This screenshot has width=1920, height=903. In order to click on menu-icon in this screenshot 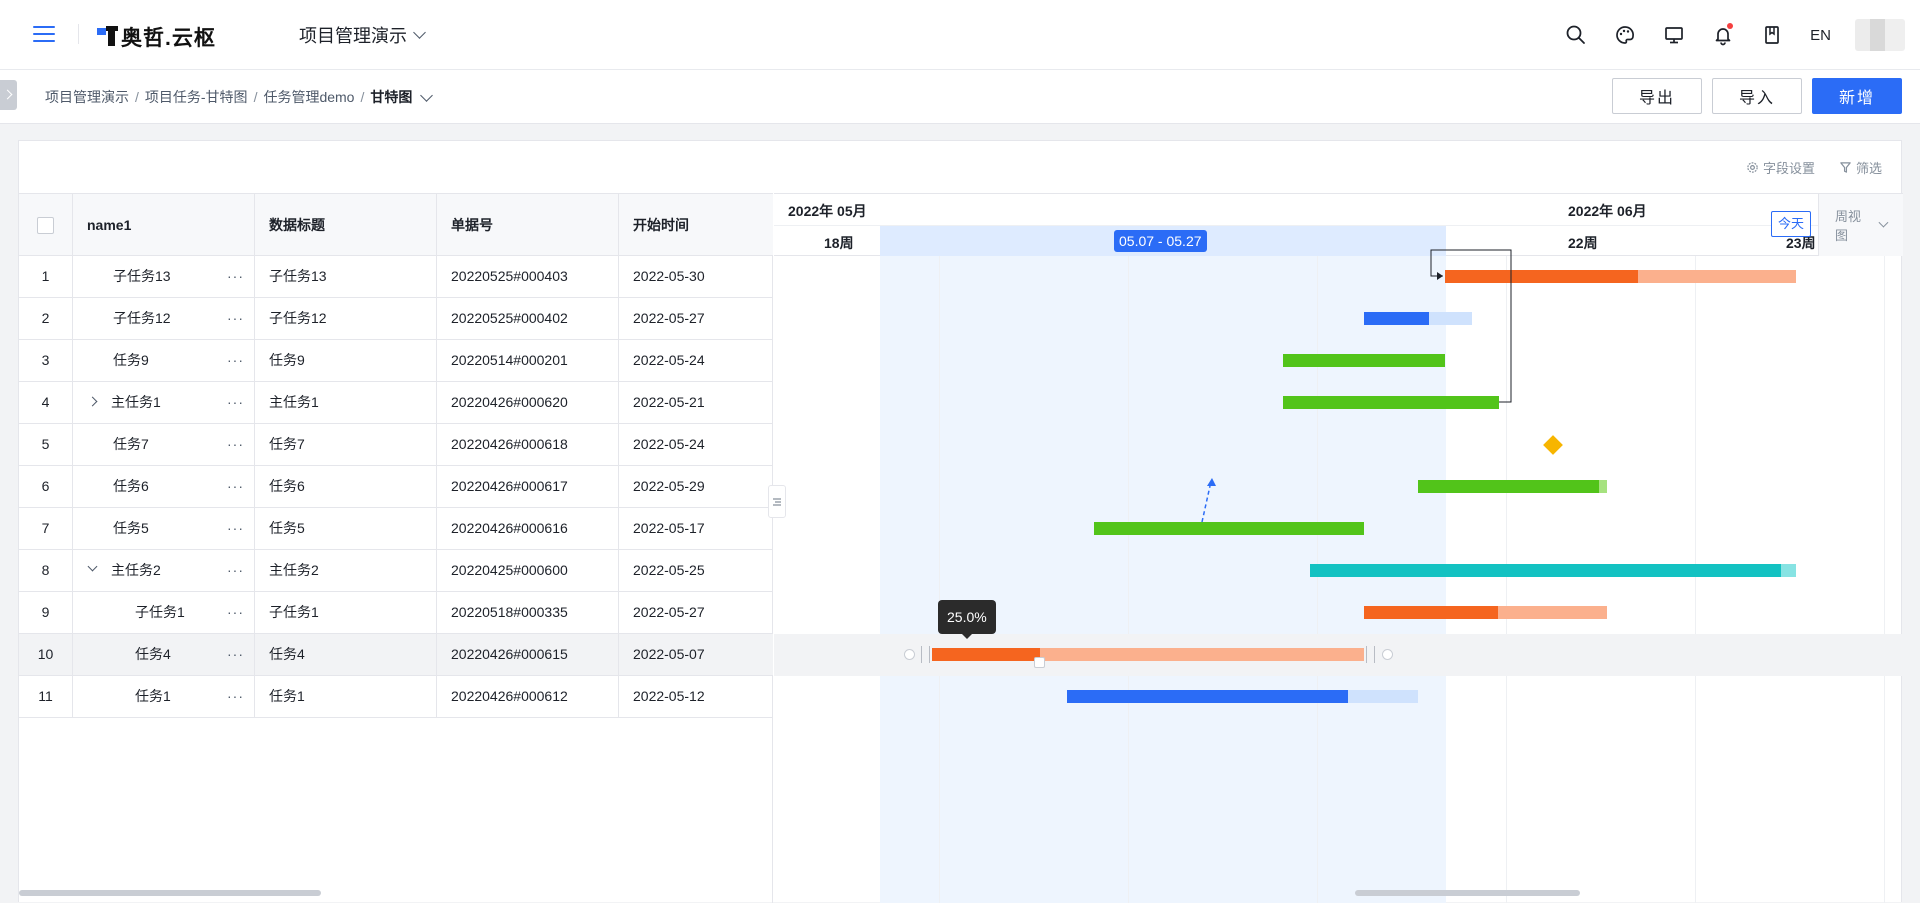, I will do `click(44, 33)`.